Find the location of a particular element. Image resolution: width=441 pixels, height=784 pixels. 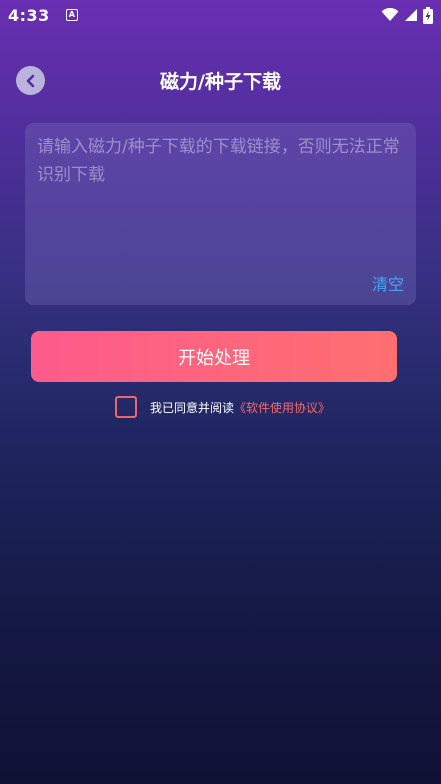

back-button is located at coordinates (30, 80).